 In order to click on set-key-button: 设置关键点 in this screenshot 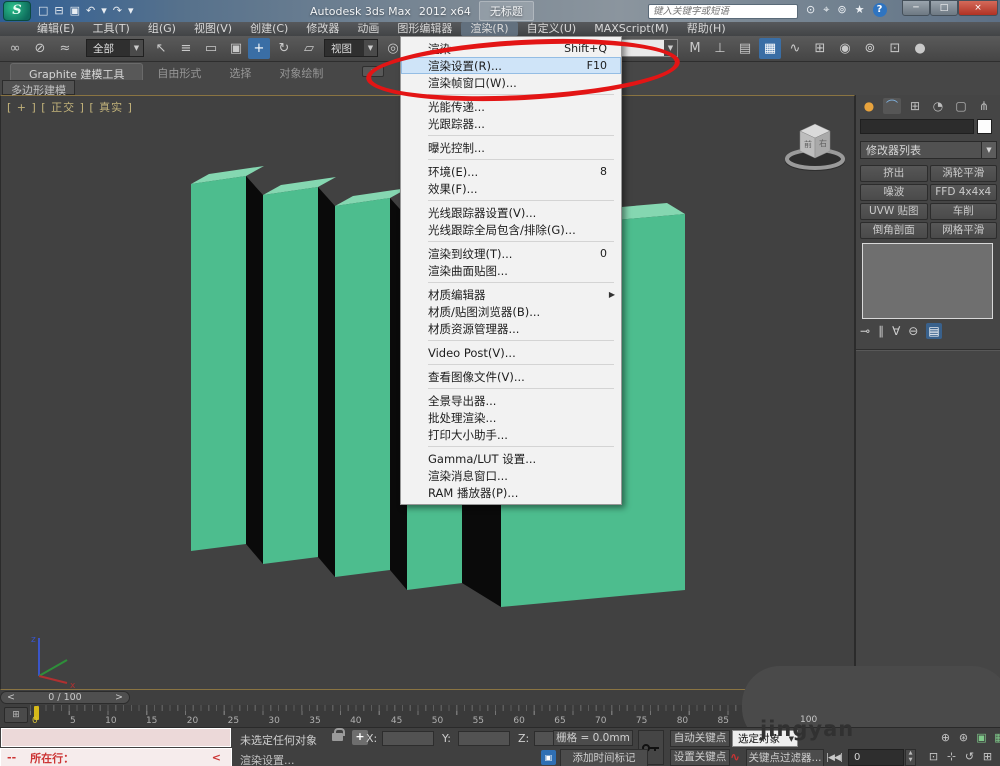, I will do `click(700, 757)`.